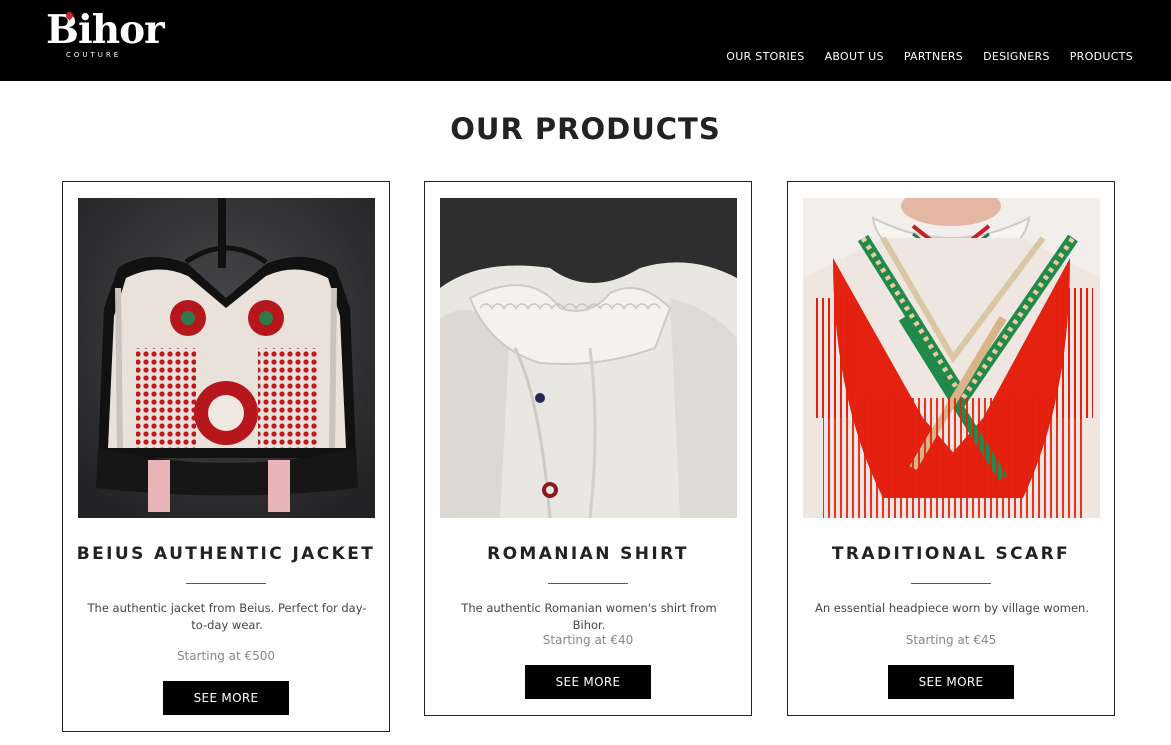 The image size is (1171, 745). I want to click on nav-designers: DESIGNERS, so click(1016, 56).